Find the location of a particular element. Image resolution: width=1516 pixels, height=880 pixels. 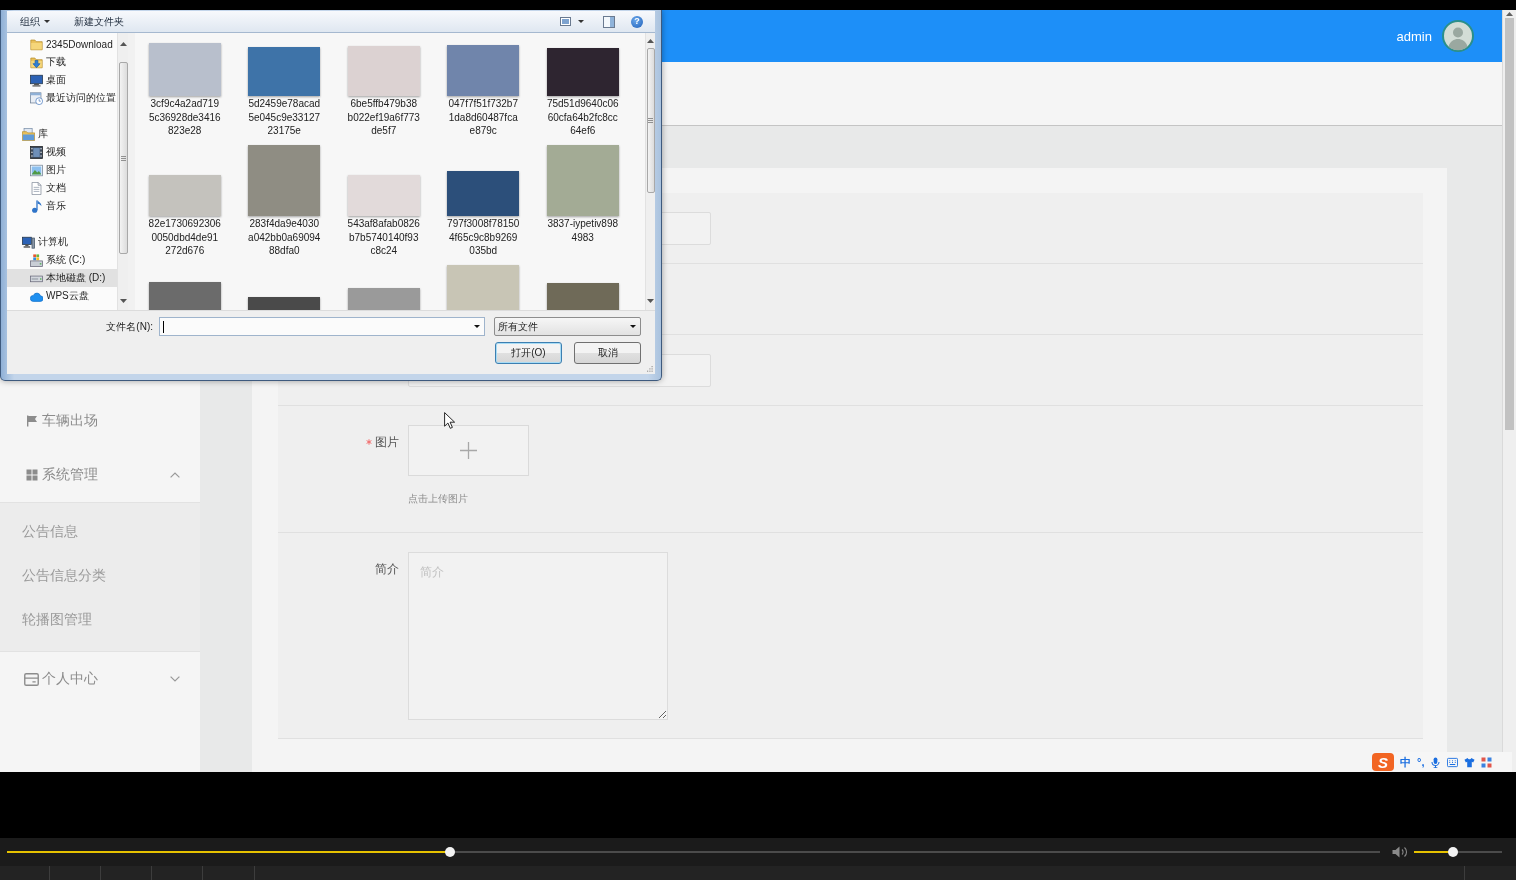

nav-item: 系统 (C:) is located at coordinates (62, 260).